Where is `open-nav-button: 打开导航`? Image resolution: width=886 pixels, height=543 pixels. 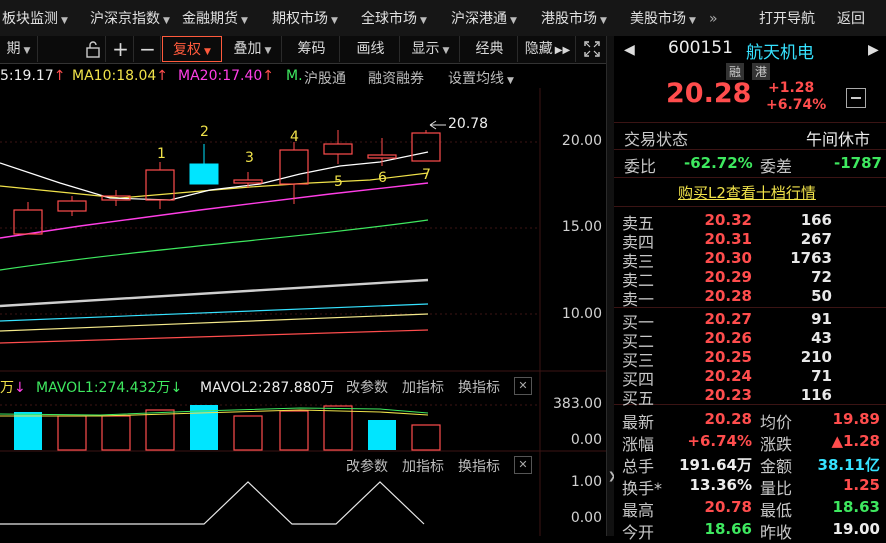
open-nav-button: 打开导航 is located at coordinates (787, 18).